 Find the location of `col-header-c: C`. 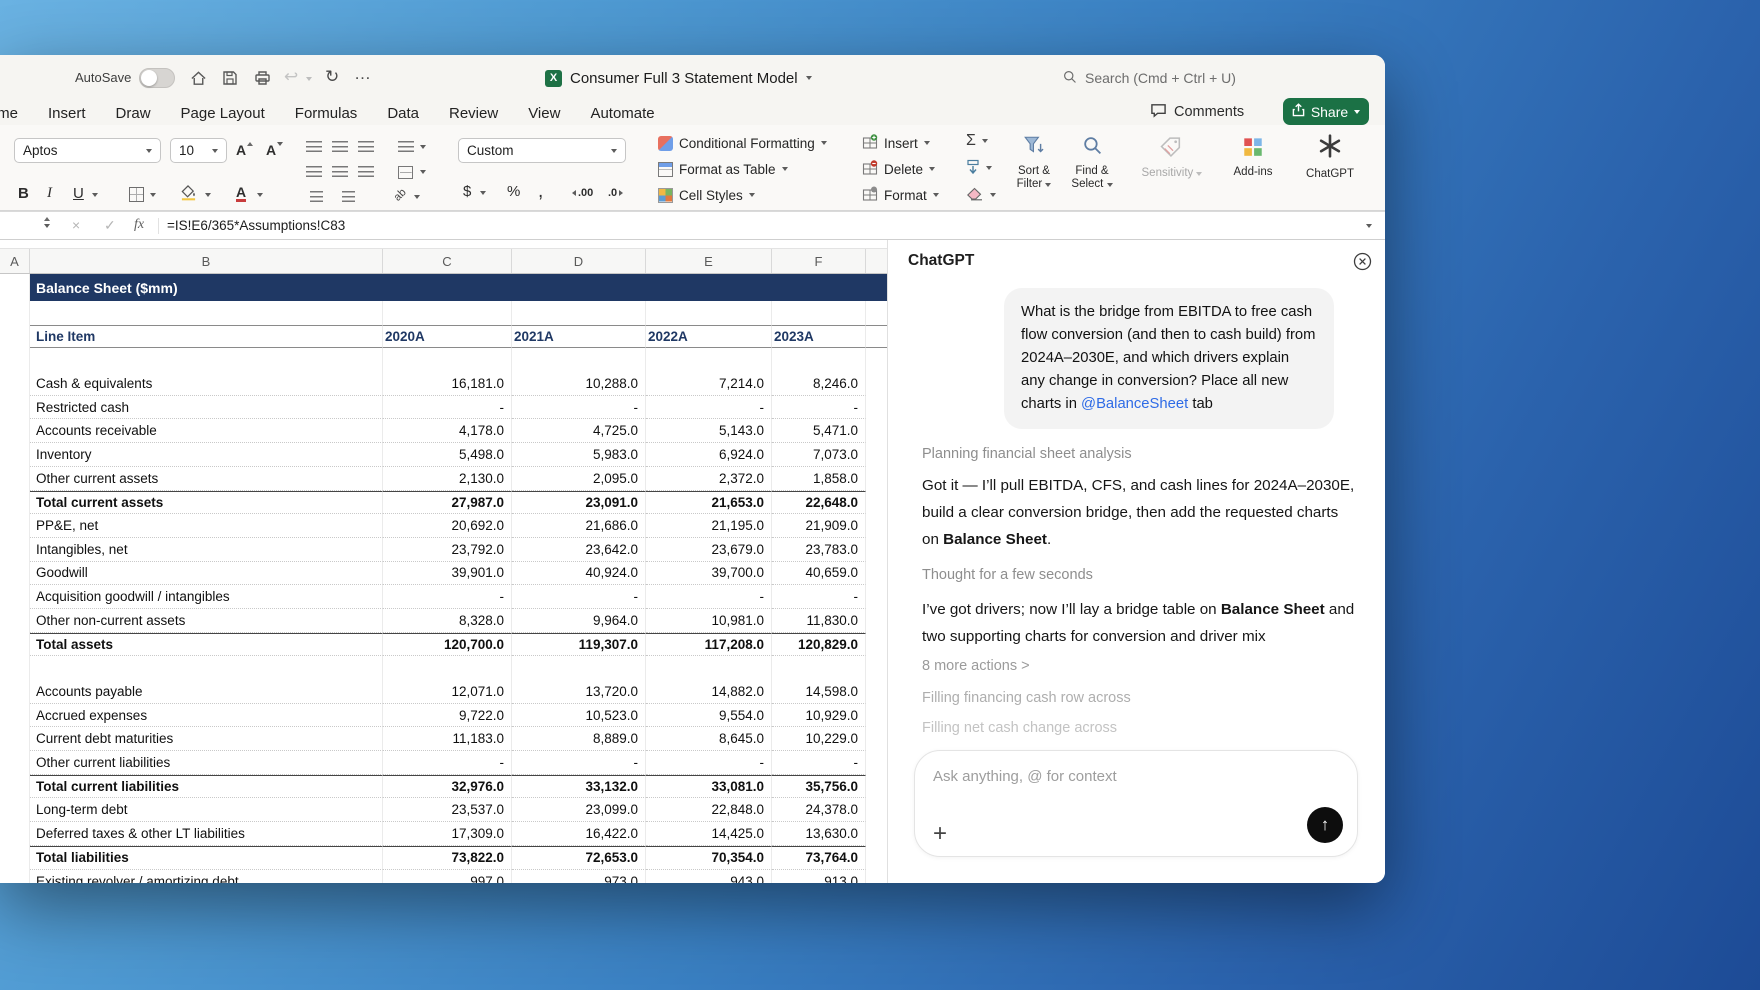

col-header-c: C is located at coordinates (447, 261).